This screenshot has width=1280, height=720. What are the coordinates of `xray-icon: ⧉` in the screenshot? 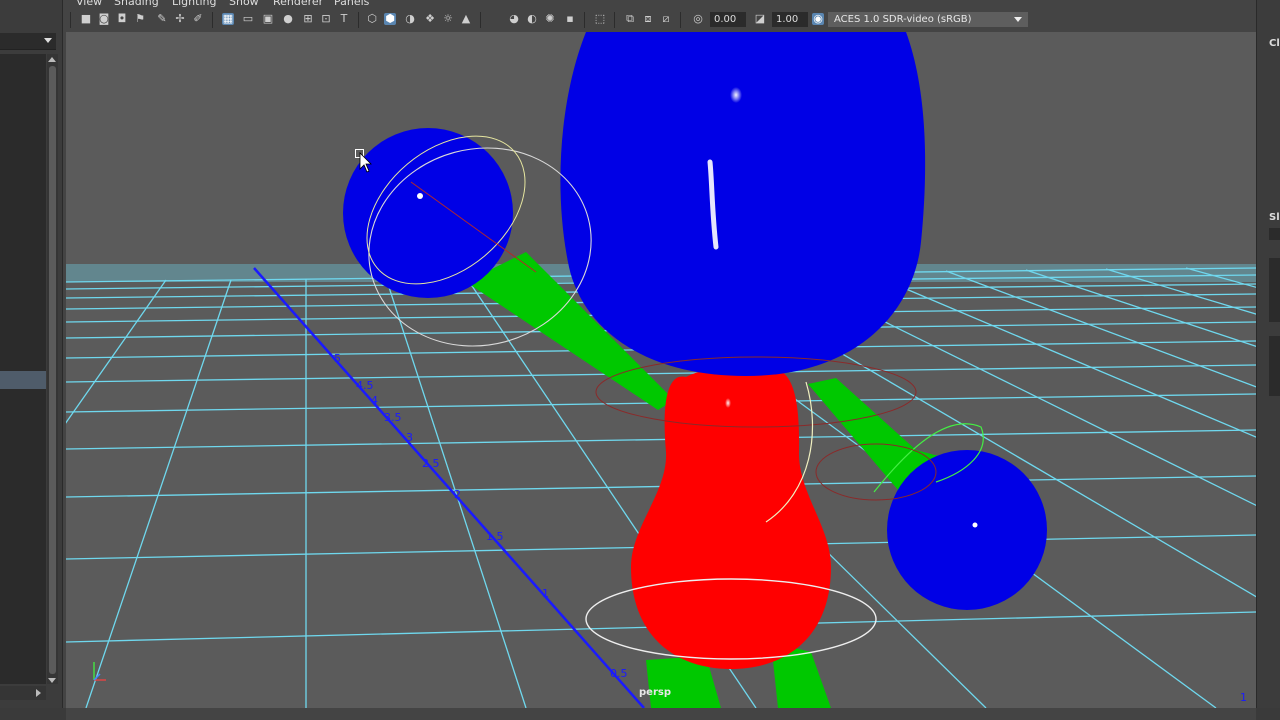 It's located at (630, 19).